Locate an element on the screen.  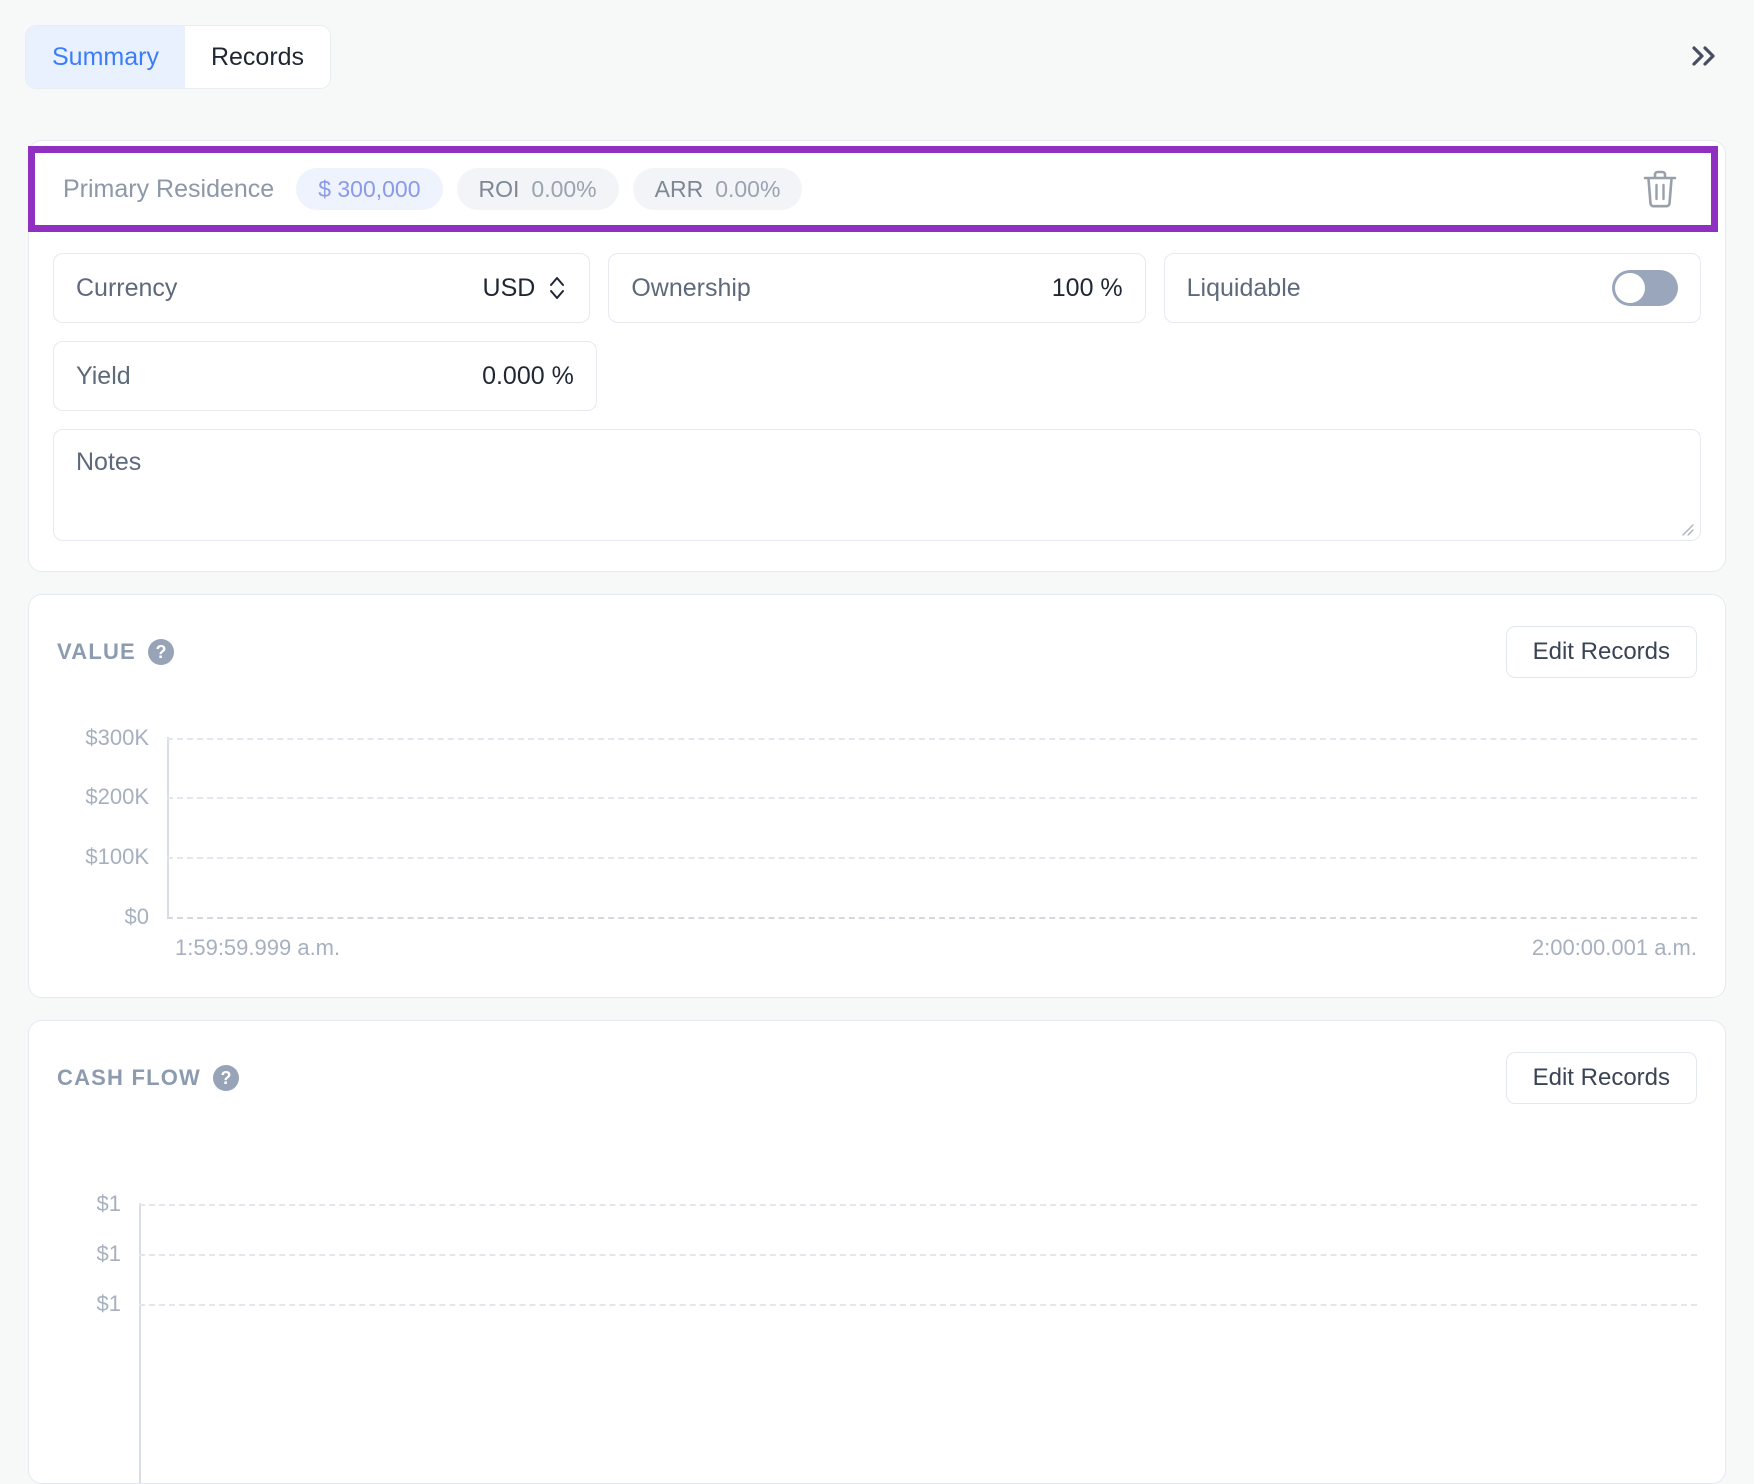
notes-placeholder: Notes is located at coordinates (109, 462).